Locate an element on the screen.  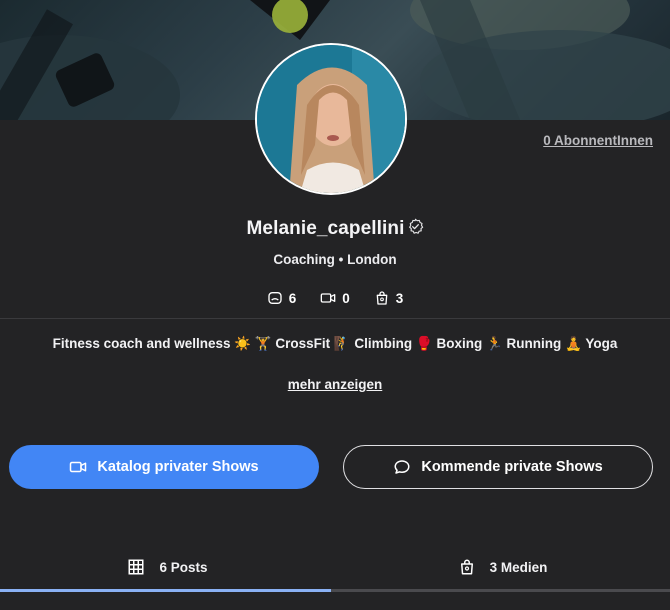
profile-avatar is located at coordinates (331, 119).